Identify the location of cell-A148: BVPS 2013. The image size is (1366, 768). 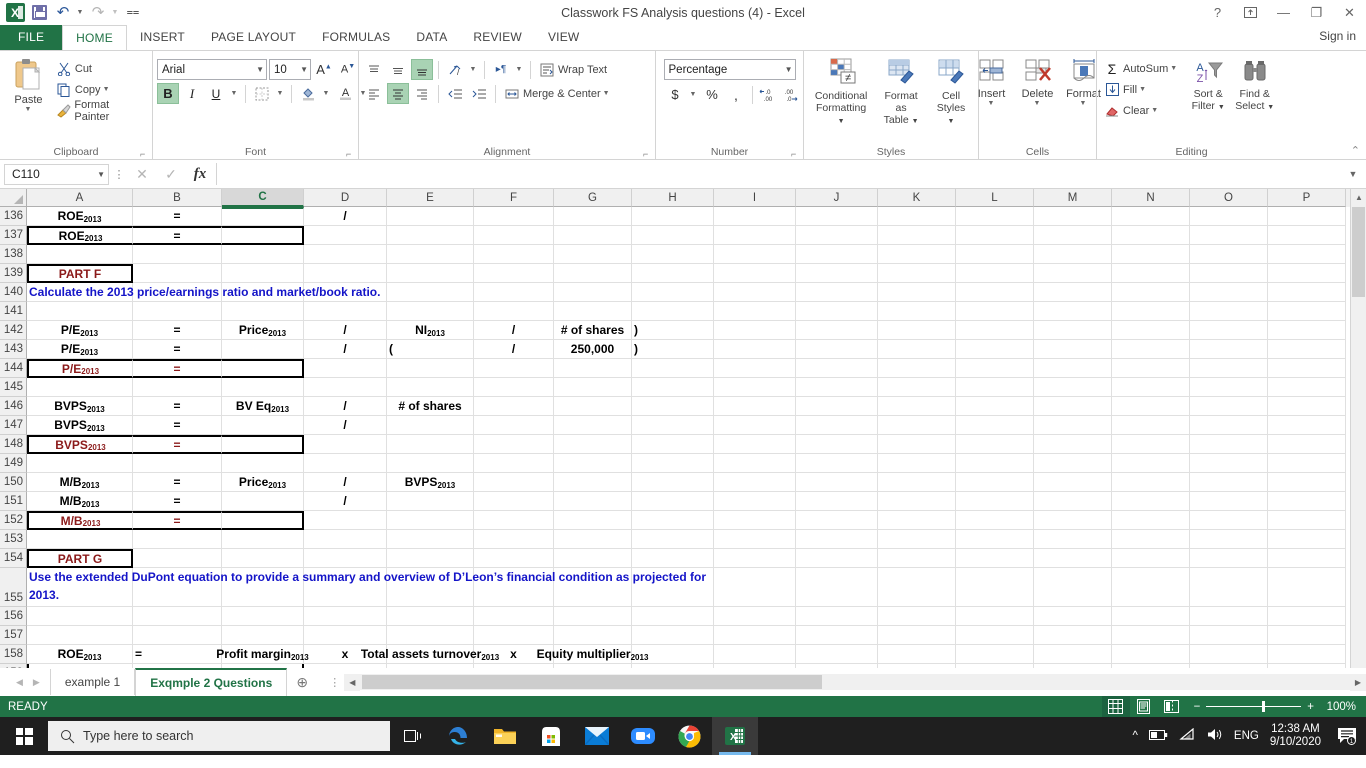
(80, 444).